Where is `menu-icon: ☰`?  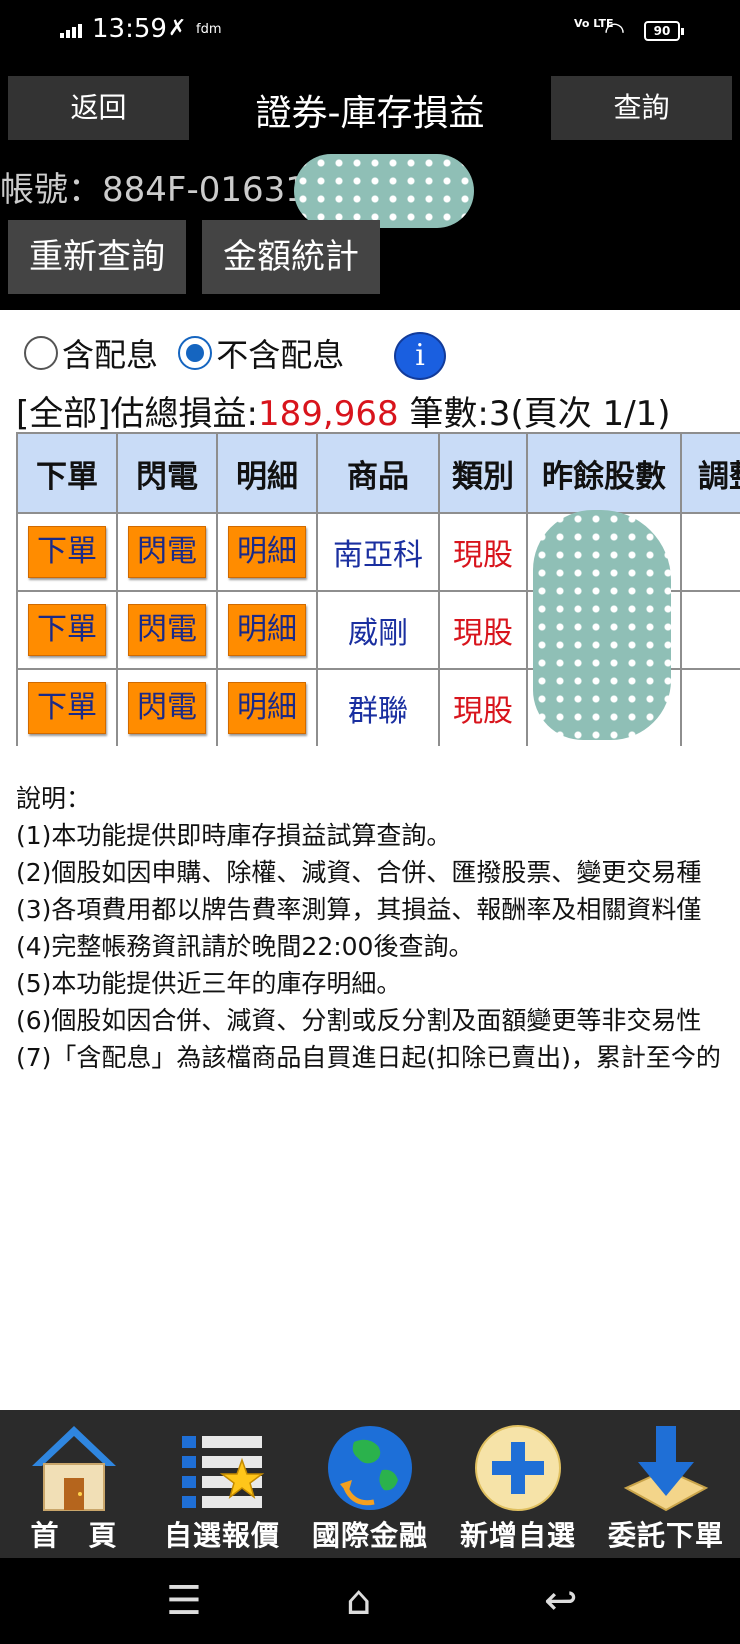
menu-icon: ☰ is located at coordinates (184, 1601).